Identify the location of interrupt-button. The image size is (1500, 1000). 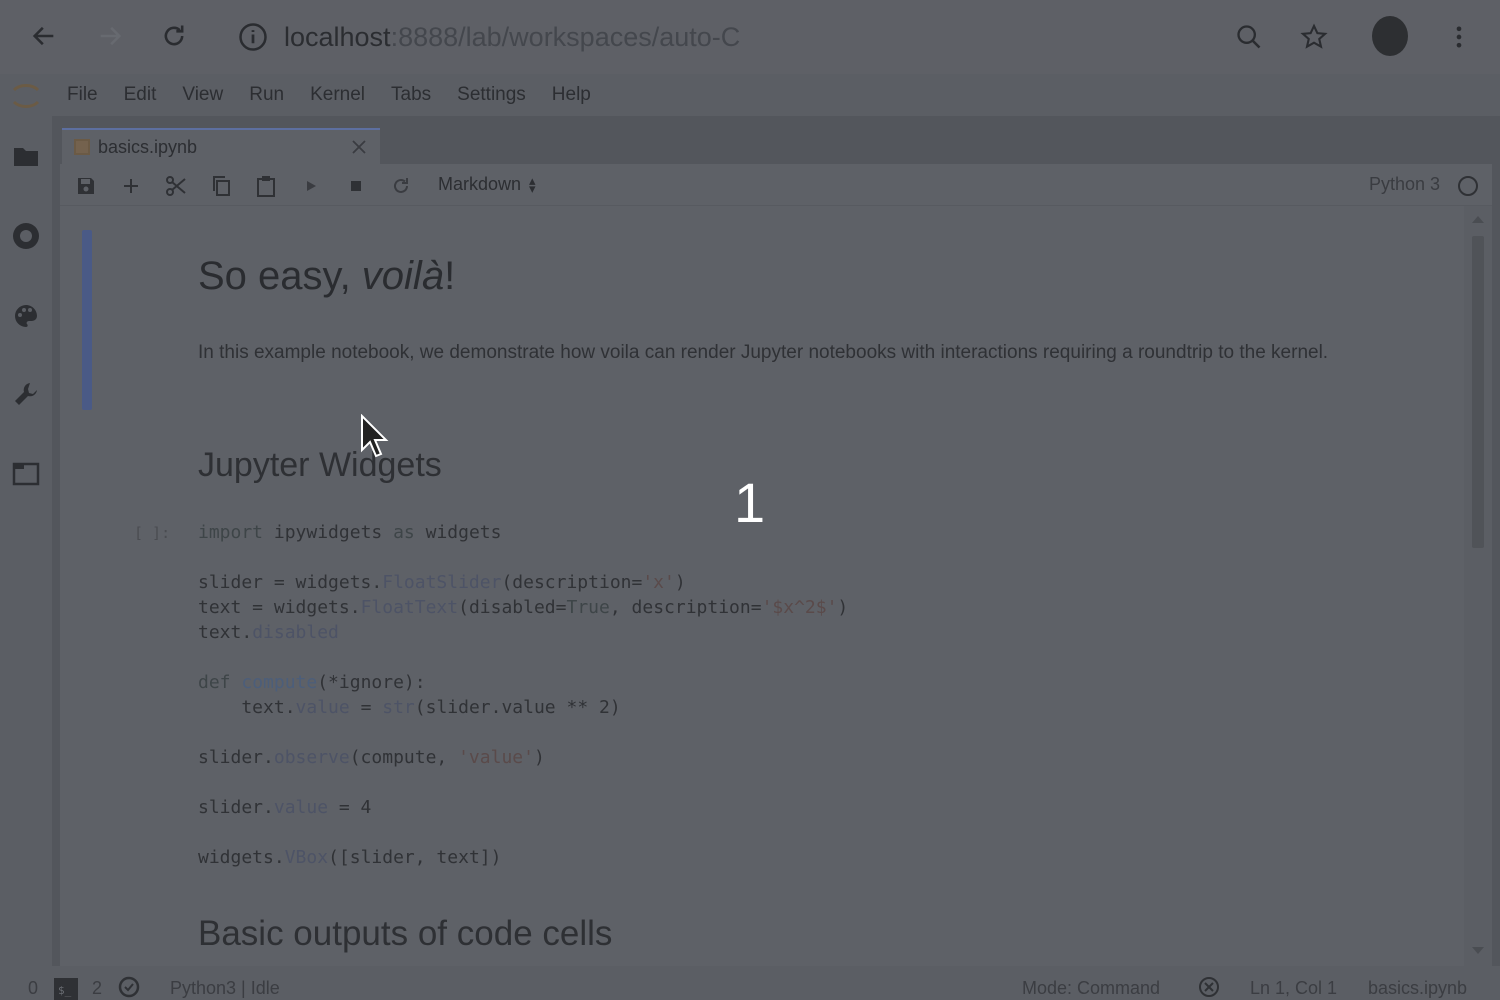
(356, 186).